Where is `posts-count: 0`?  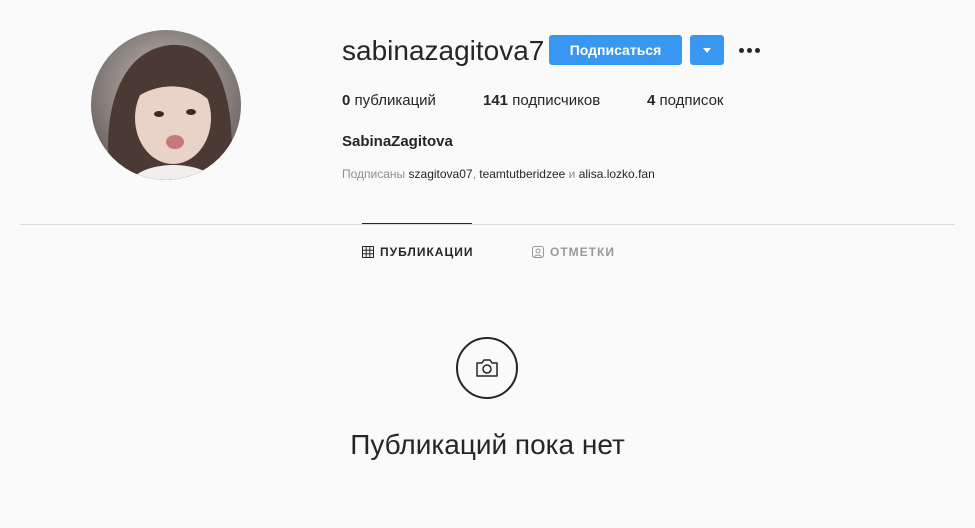
posts-count: 0 is located at coordinates (346, 100).